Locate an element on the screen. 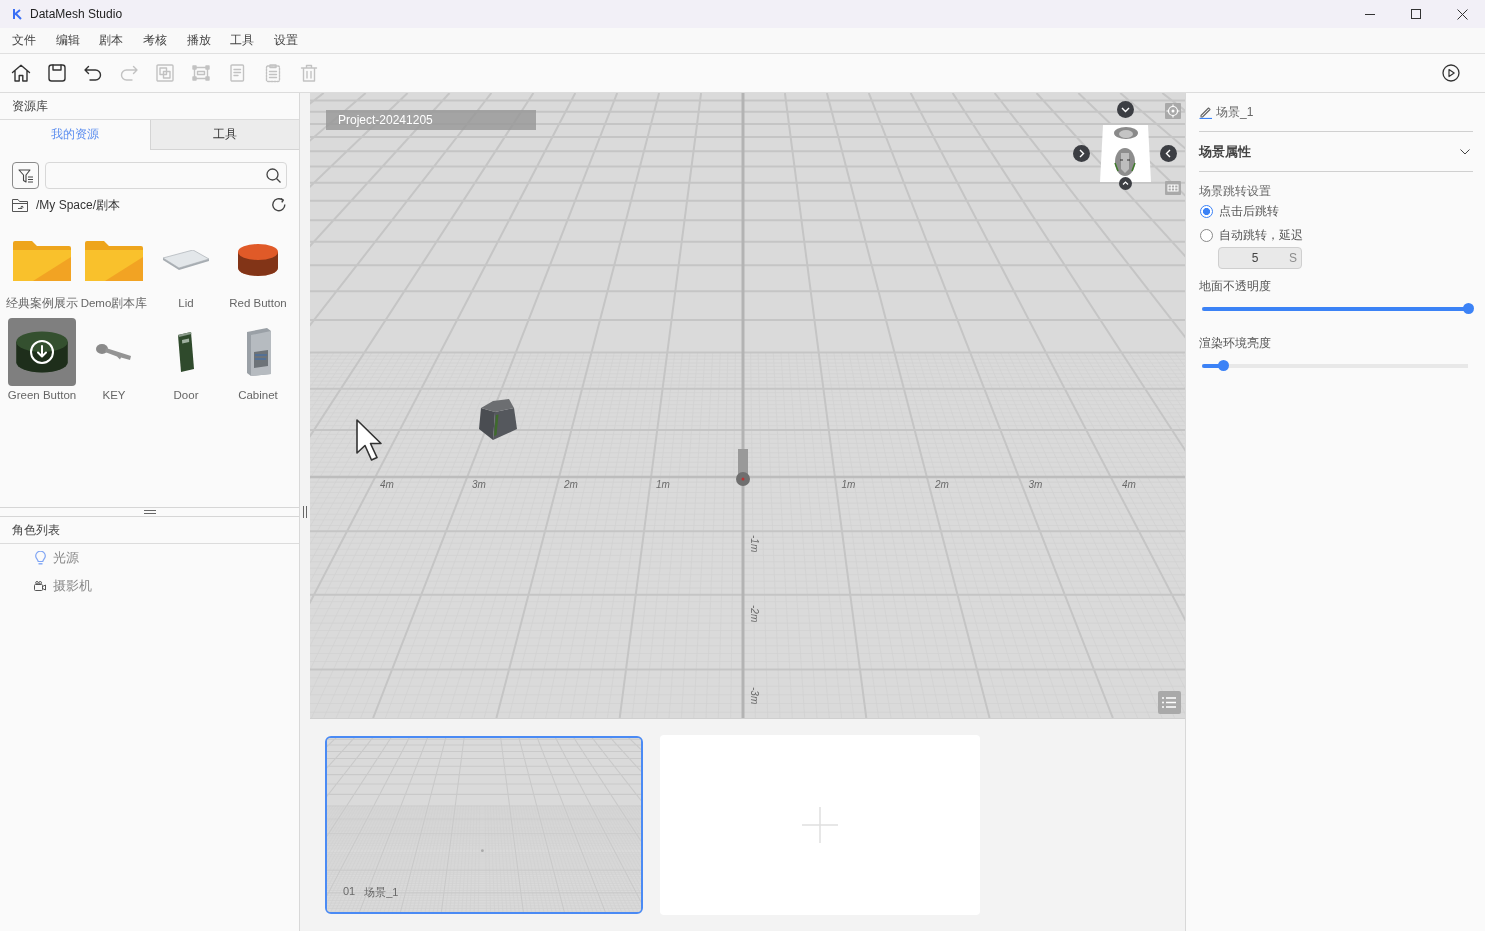 The image size is (1485, 931). asset-name: Red Button is located at coordinates (258, 303).